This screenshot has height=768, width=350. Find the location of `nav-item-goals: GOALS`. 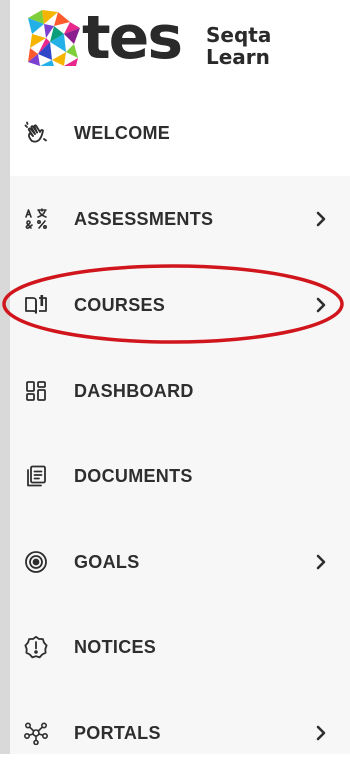

nav-item-goals: GOALS is located at coordinates (180, 562).